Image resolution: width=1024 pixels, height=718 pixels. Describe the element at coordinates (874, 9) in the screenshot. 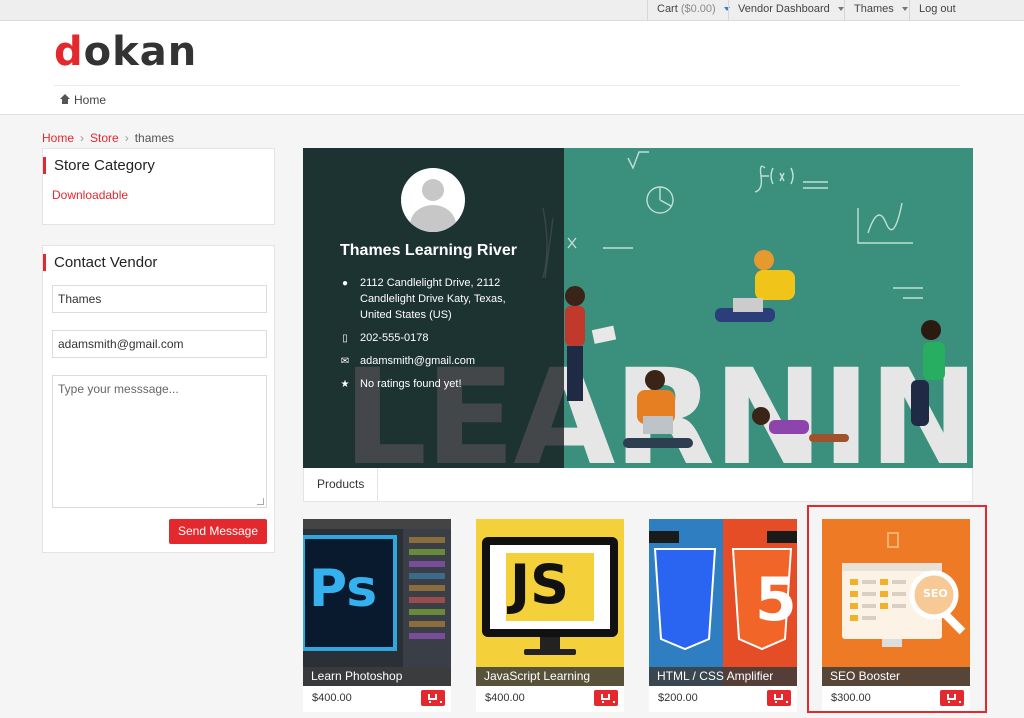

I see `user-menu-label: Thames` at that location.